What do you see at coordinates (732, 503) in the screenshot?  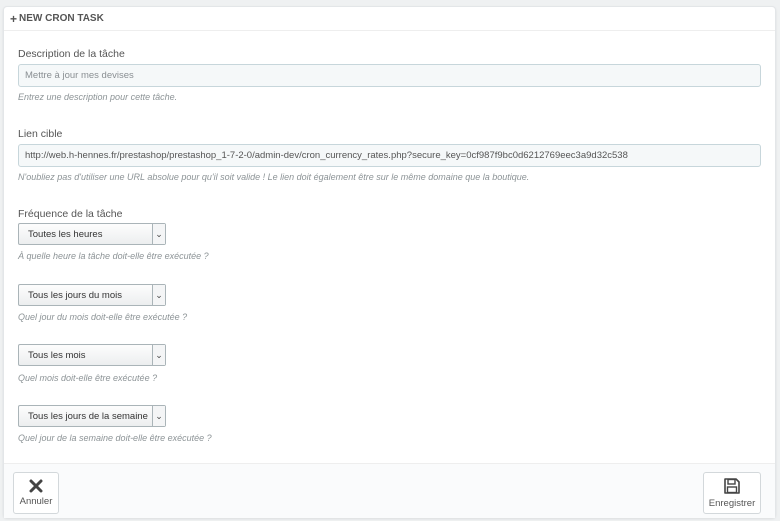 I see `save-button-label: Enregistrer` at bounding box center [732, 503].